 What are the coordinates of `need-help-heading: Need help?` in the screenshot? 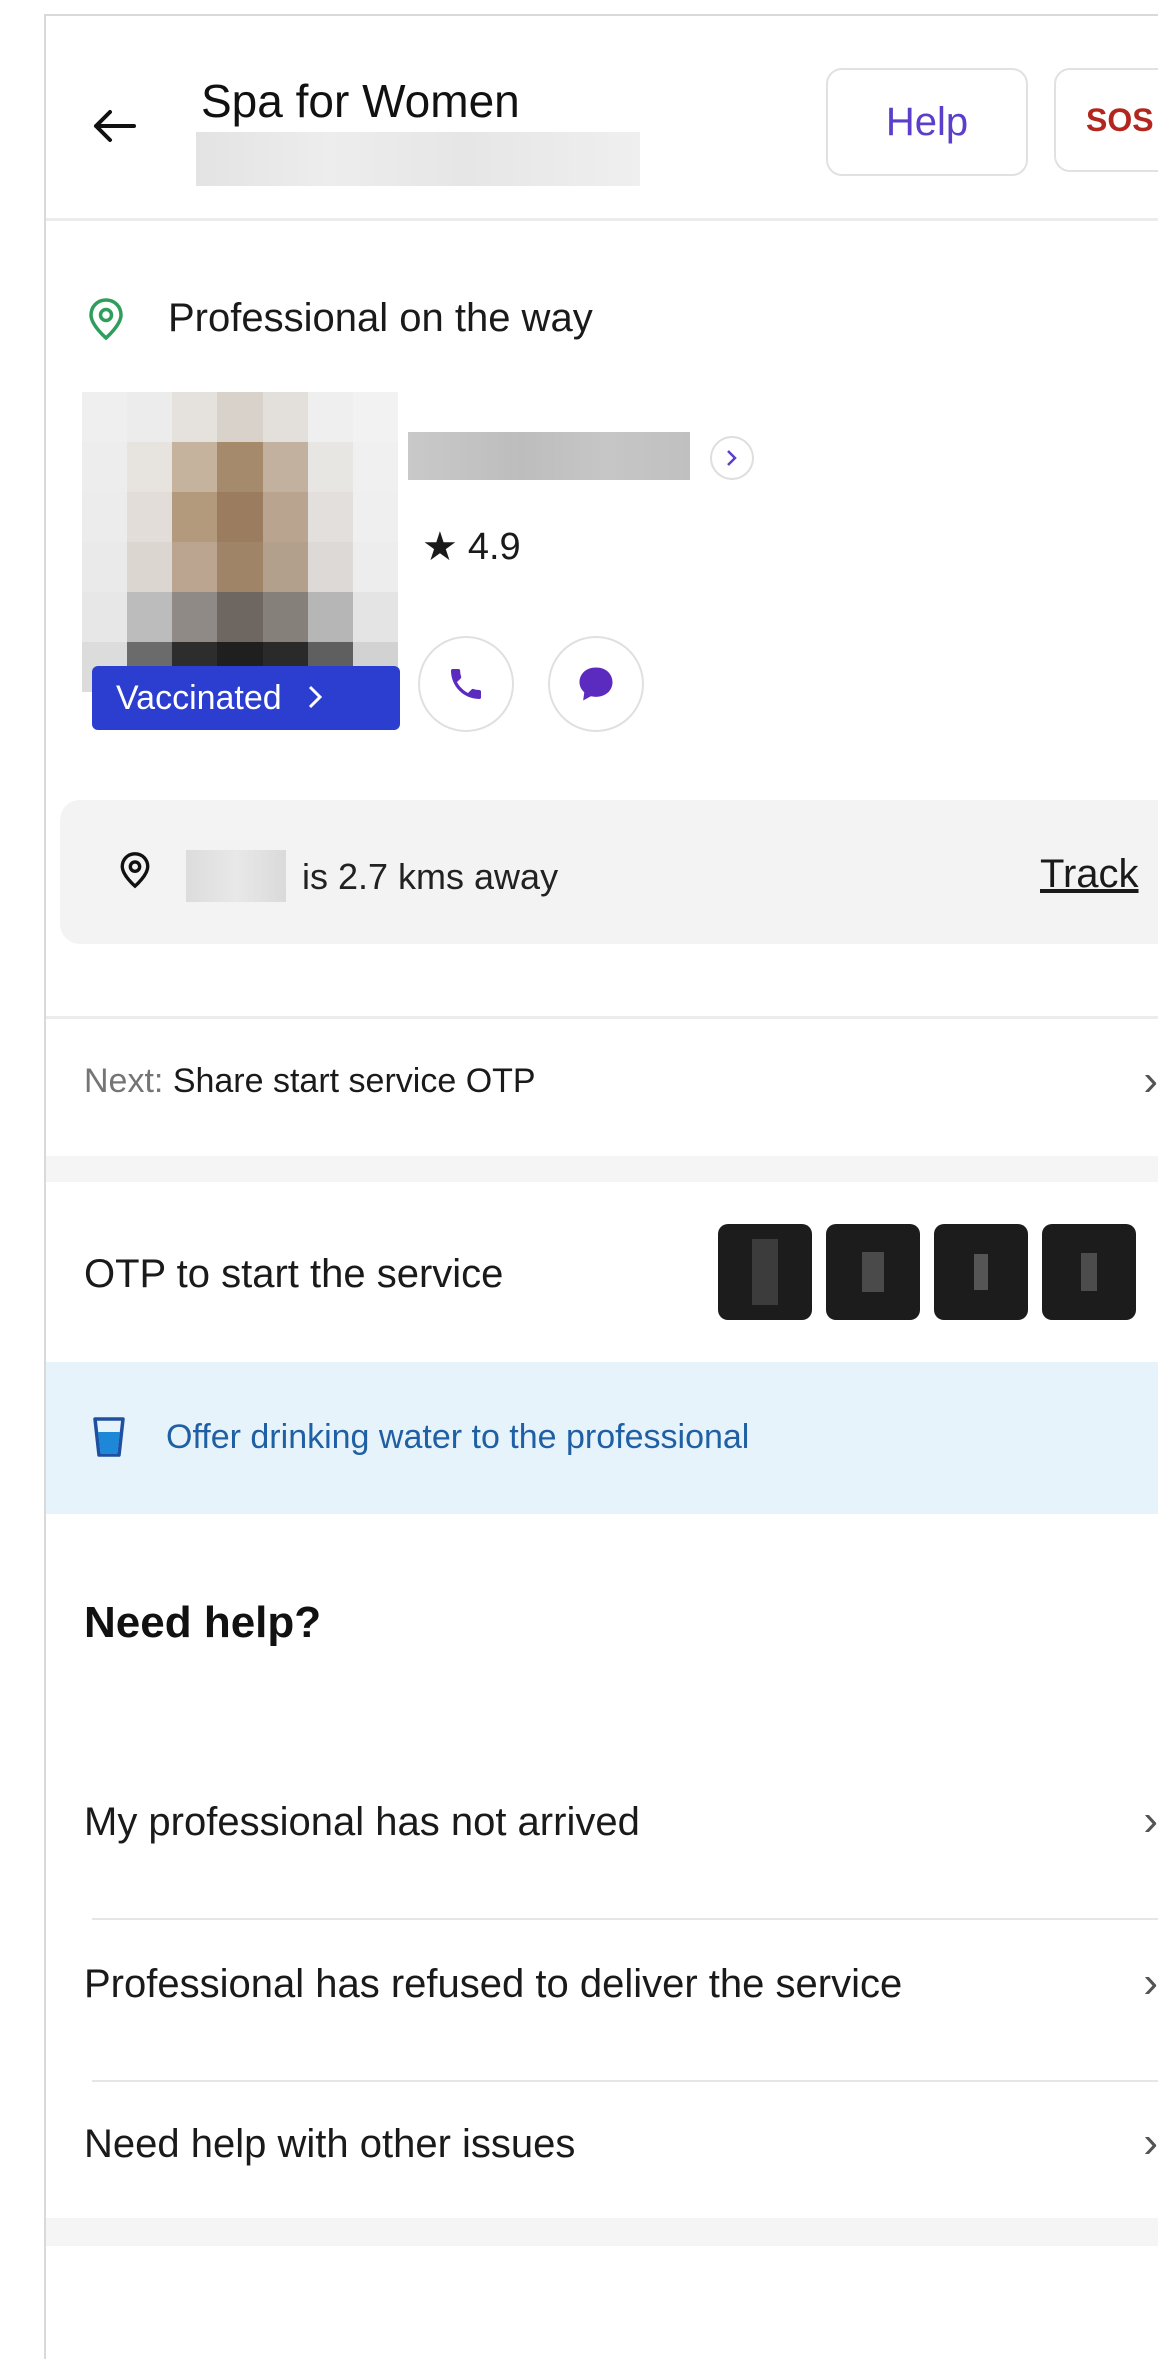 It's located at (203, 1622).